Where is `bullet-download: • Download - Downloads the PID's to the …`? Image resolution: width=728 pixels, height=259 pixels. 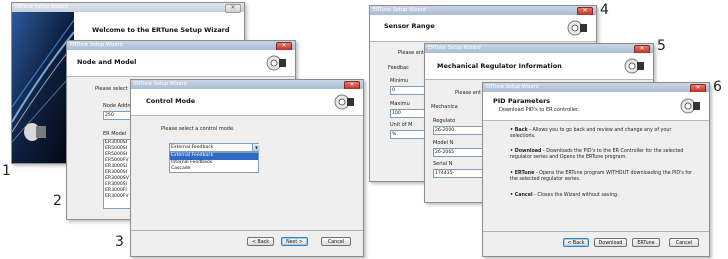 bullet-download: • Download - Downloads the PID's to the … is located at coordinates (604, 155).